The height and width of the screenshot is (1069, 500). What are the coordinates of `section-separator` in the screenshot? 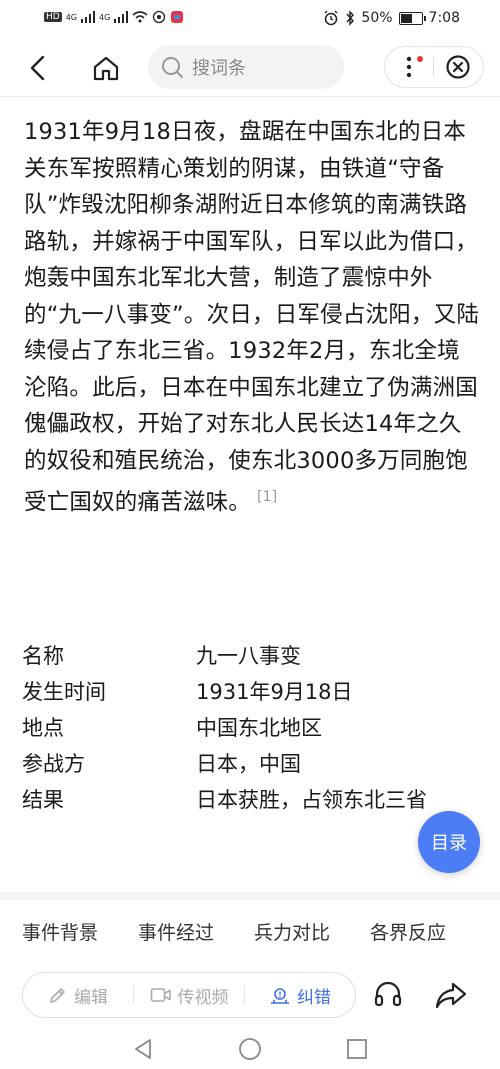 It's located at (250, 896).